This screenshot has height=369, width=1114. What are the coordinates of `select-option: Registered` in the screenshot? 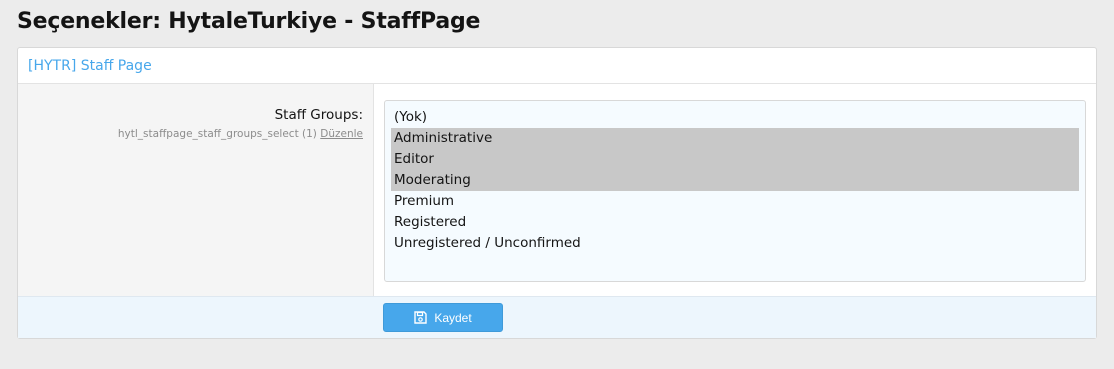 It's located at (735, 222).